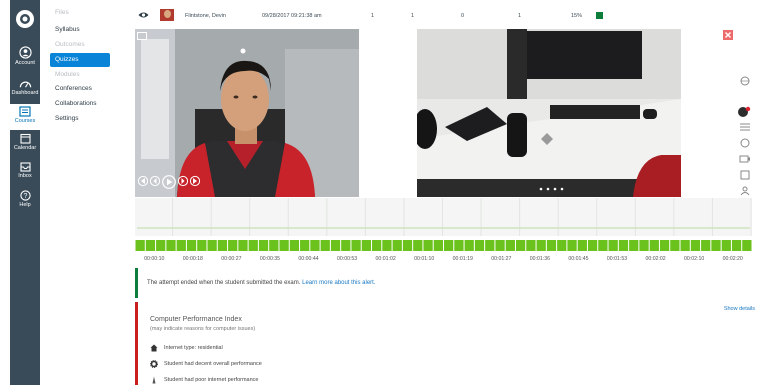  I want to click on global-nav-help: ? Help, so click(25, 199).